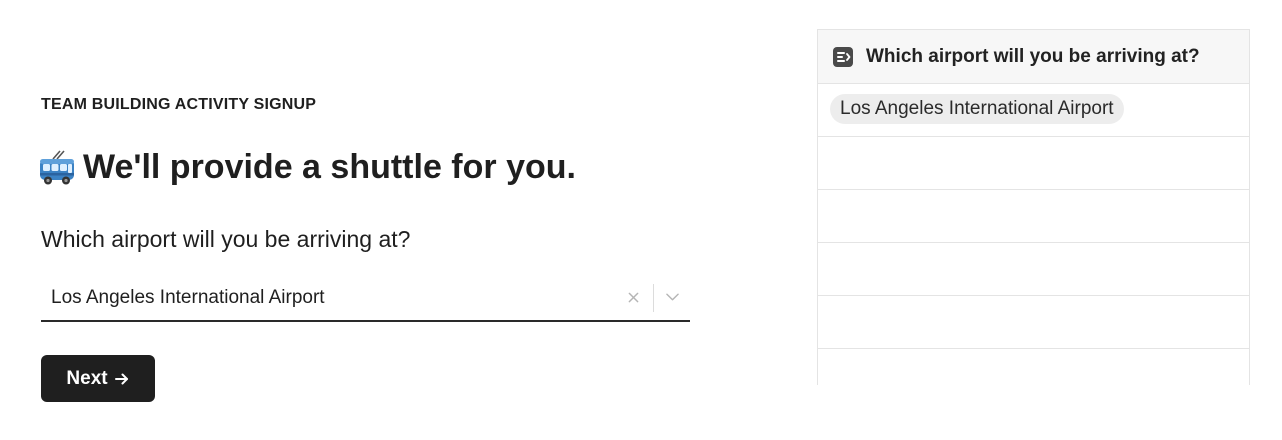 The width and height of the screenshot is (1282, 440). Describe the element at coordinates (122, 379) in the screenshot. I see `arrow-right-icon` at that location.